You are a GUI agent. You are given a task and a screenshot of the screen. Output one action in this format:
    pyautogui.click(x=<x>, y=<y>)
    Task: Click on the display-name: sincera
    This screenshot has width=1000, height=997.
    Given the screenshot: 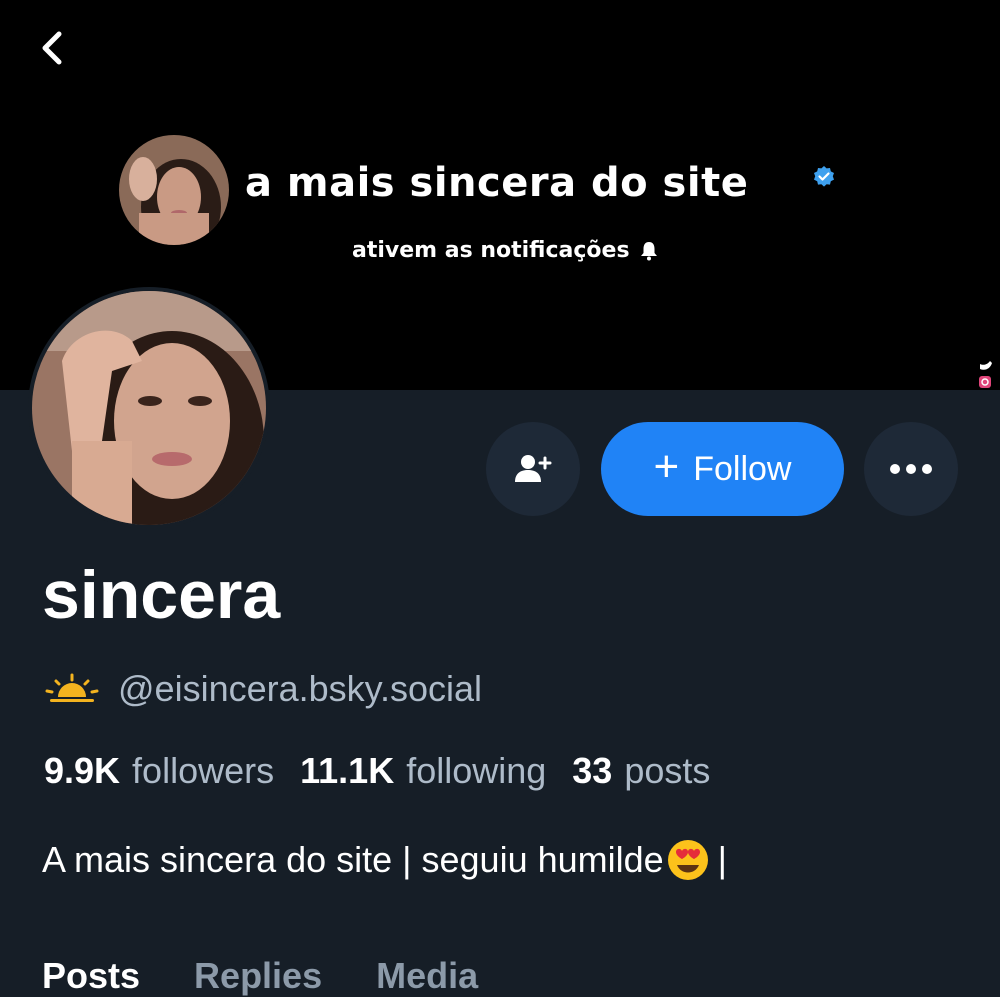 What is the action you would take?
    pyautogui.click(x=161, y=595)
    